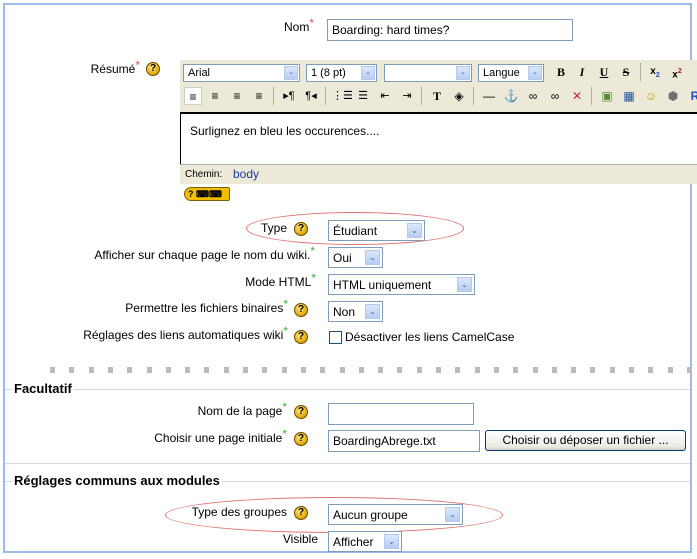  What do you see at coordinates (691, 96) in the screenshot?
I see `replace-icon: R` at bounding box center [691, 96].